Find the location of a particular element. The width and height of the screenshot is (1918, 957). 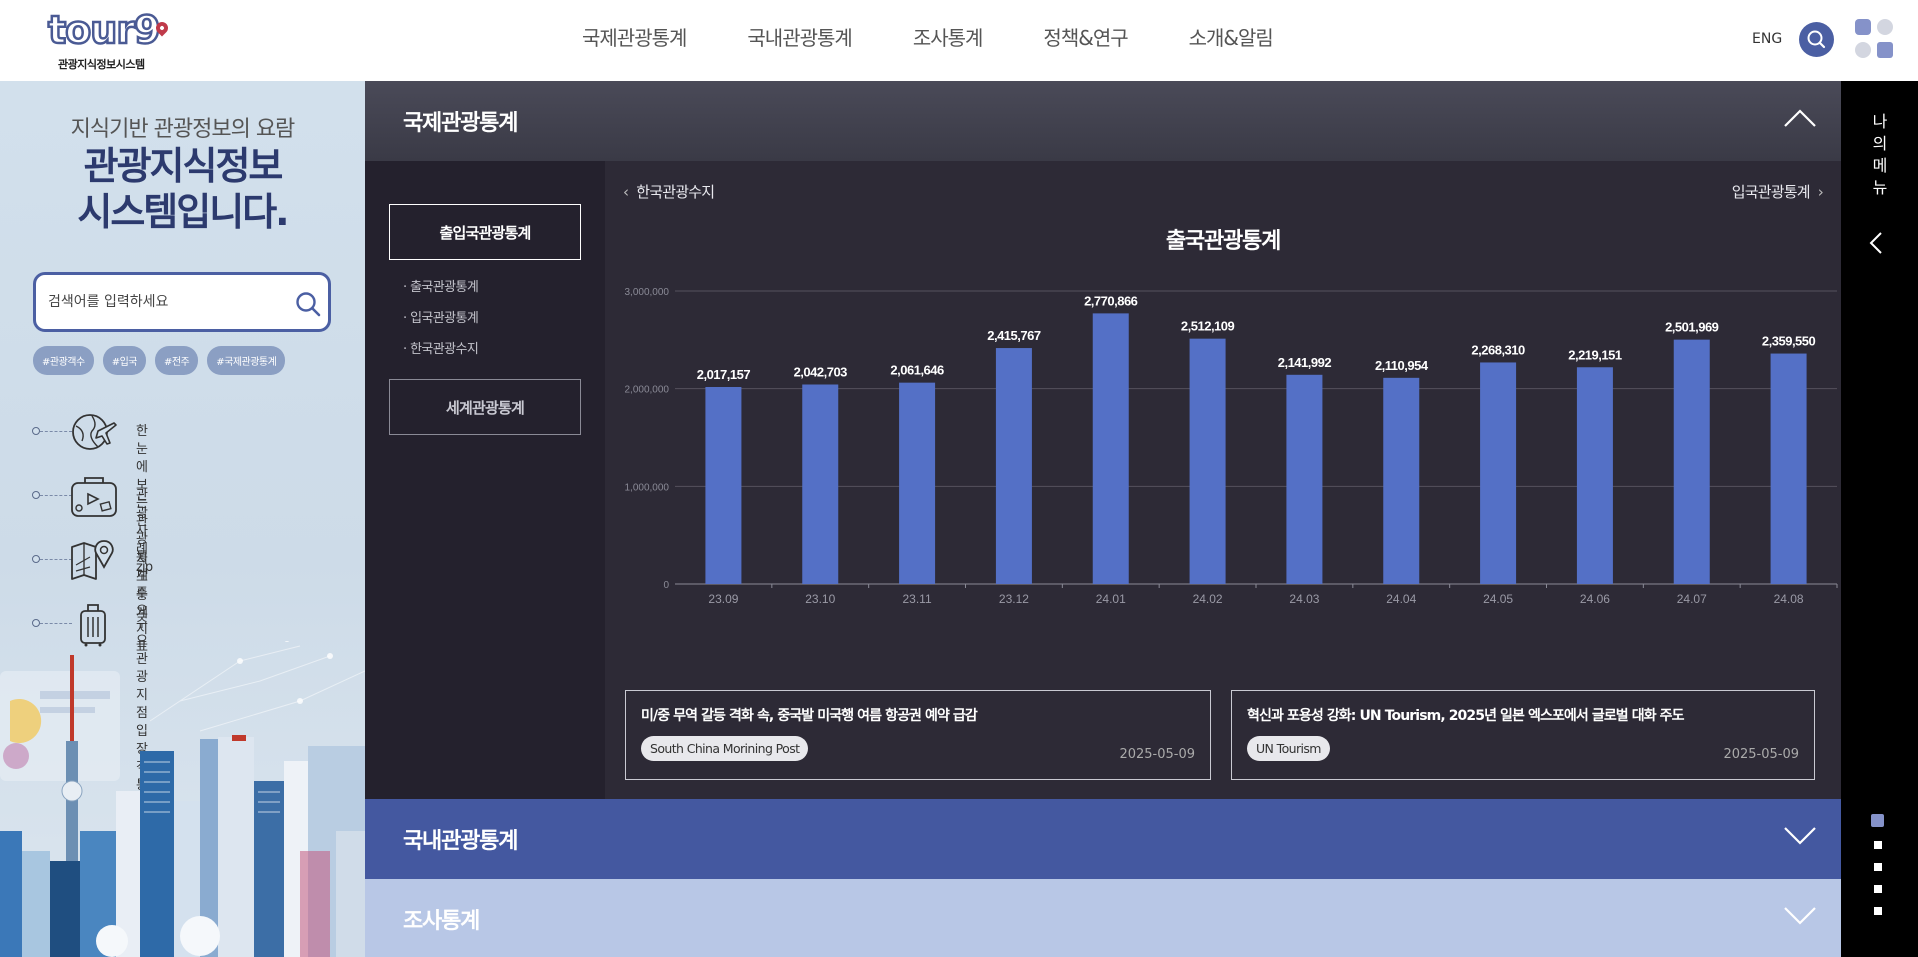

bar-value-label: 2,219,151 is located at coordinates (1595, 354).